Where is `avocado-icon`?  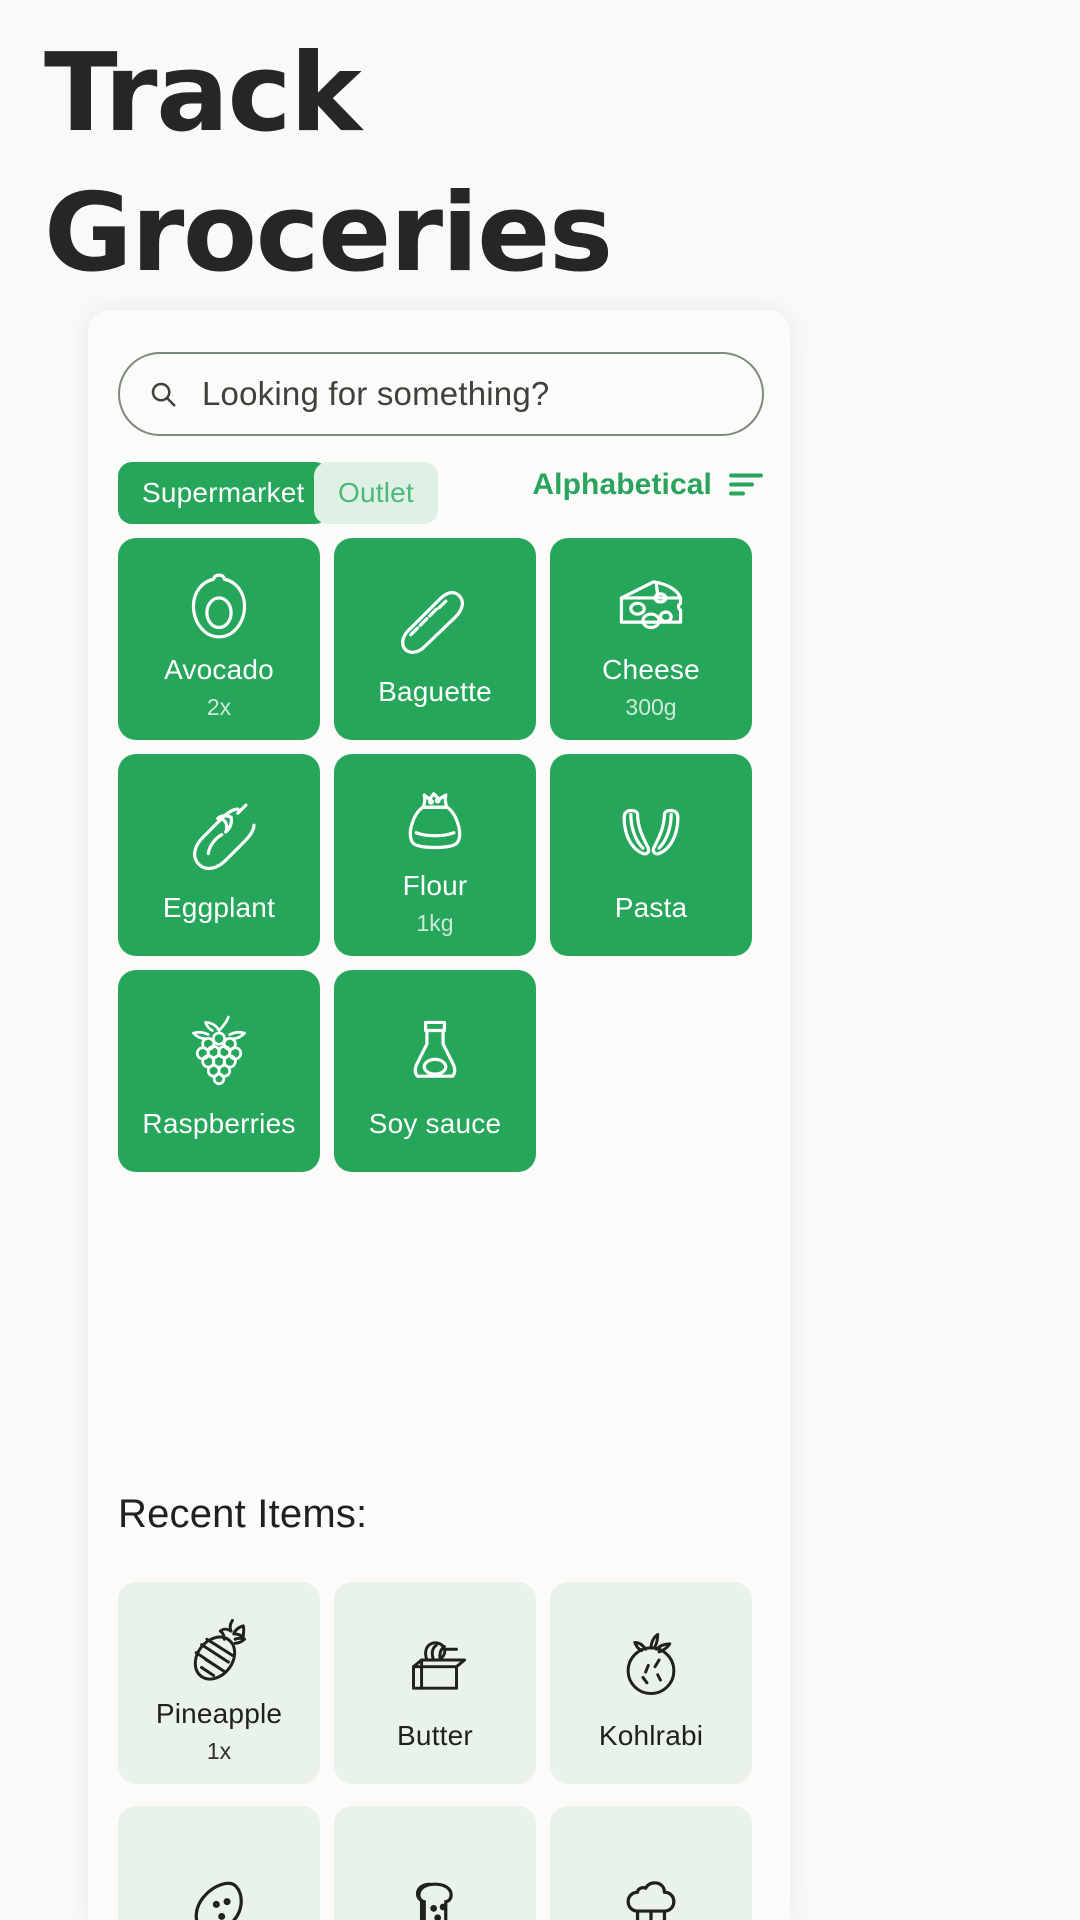
avocado-icon is located at coordinates (219, 606).